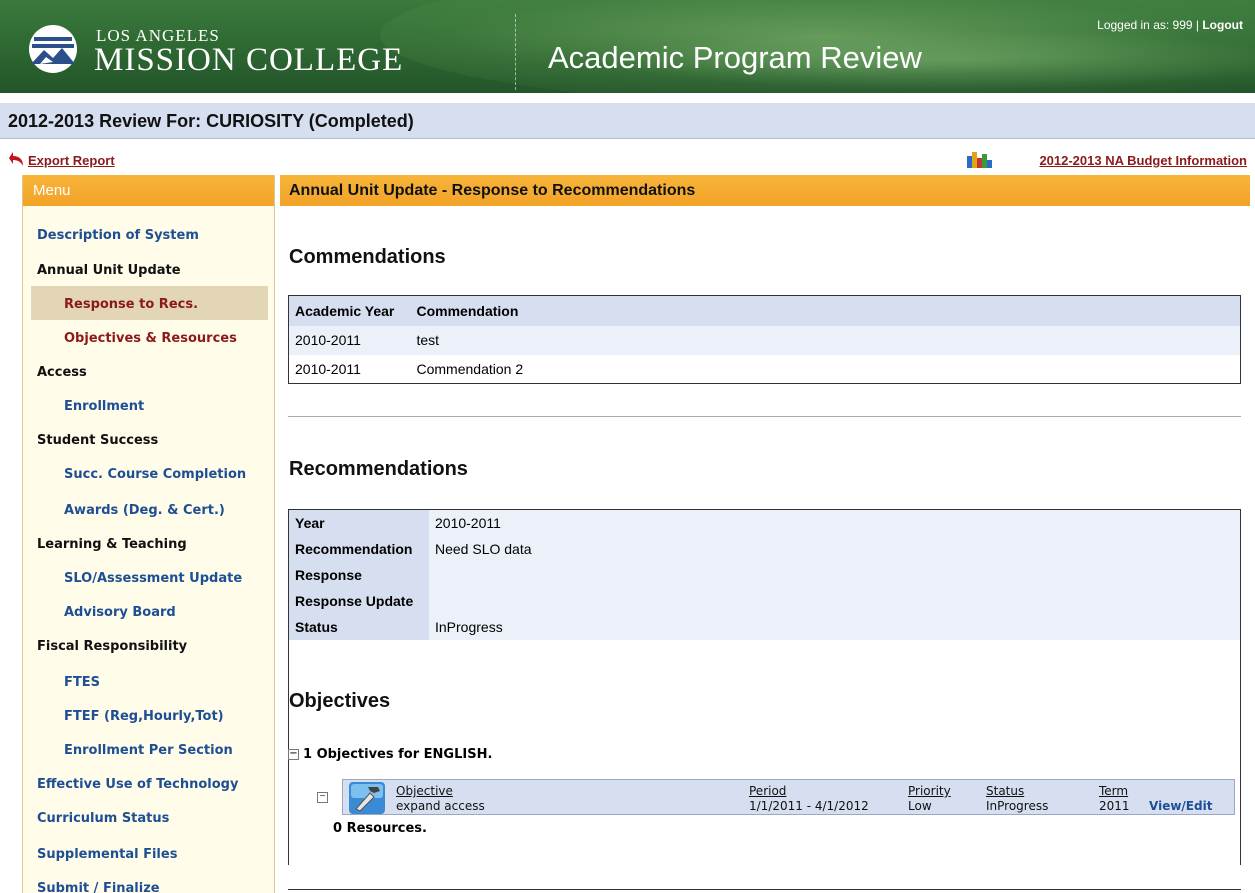 This screenshot has height=893, width=1255. Describe the element at coordinates (1143, 160) in the screenshot. I see `budget-information-link: 2012-2013 NA Budget Information` at that location.